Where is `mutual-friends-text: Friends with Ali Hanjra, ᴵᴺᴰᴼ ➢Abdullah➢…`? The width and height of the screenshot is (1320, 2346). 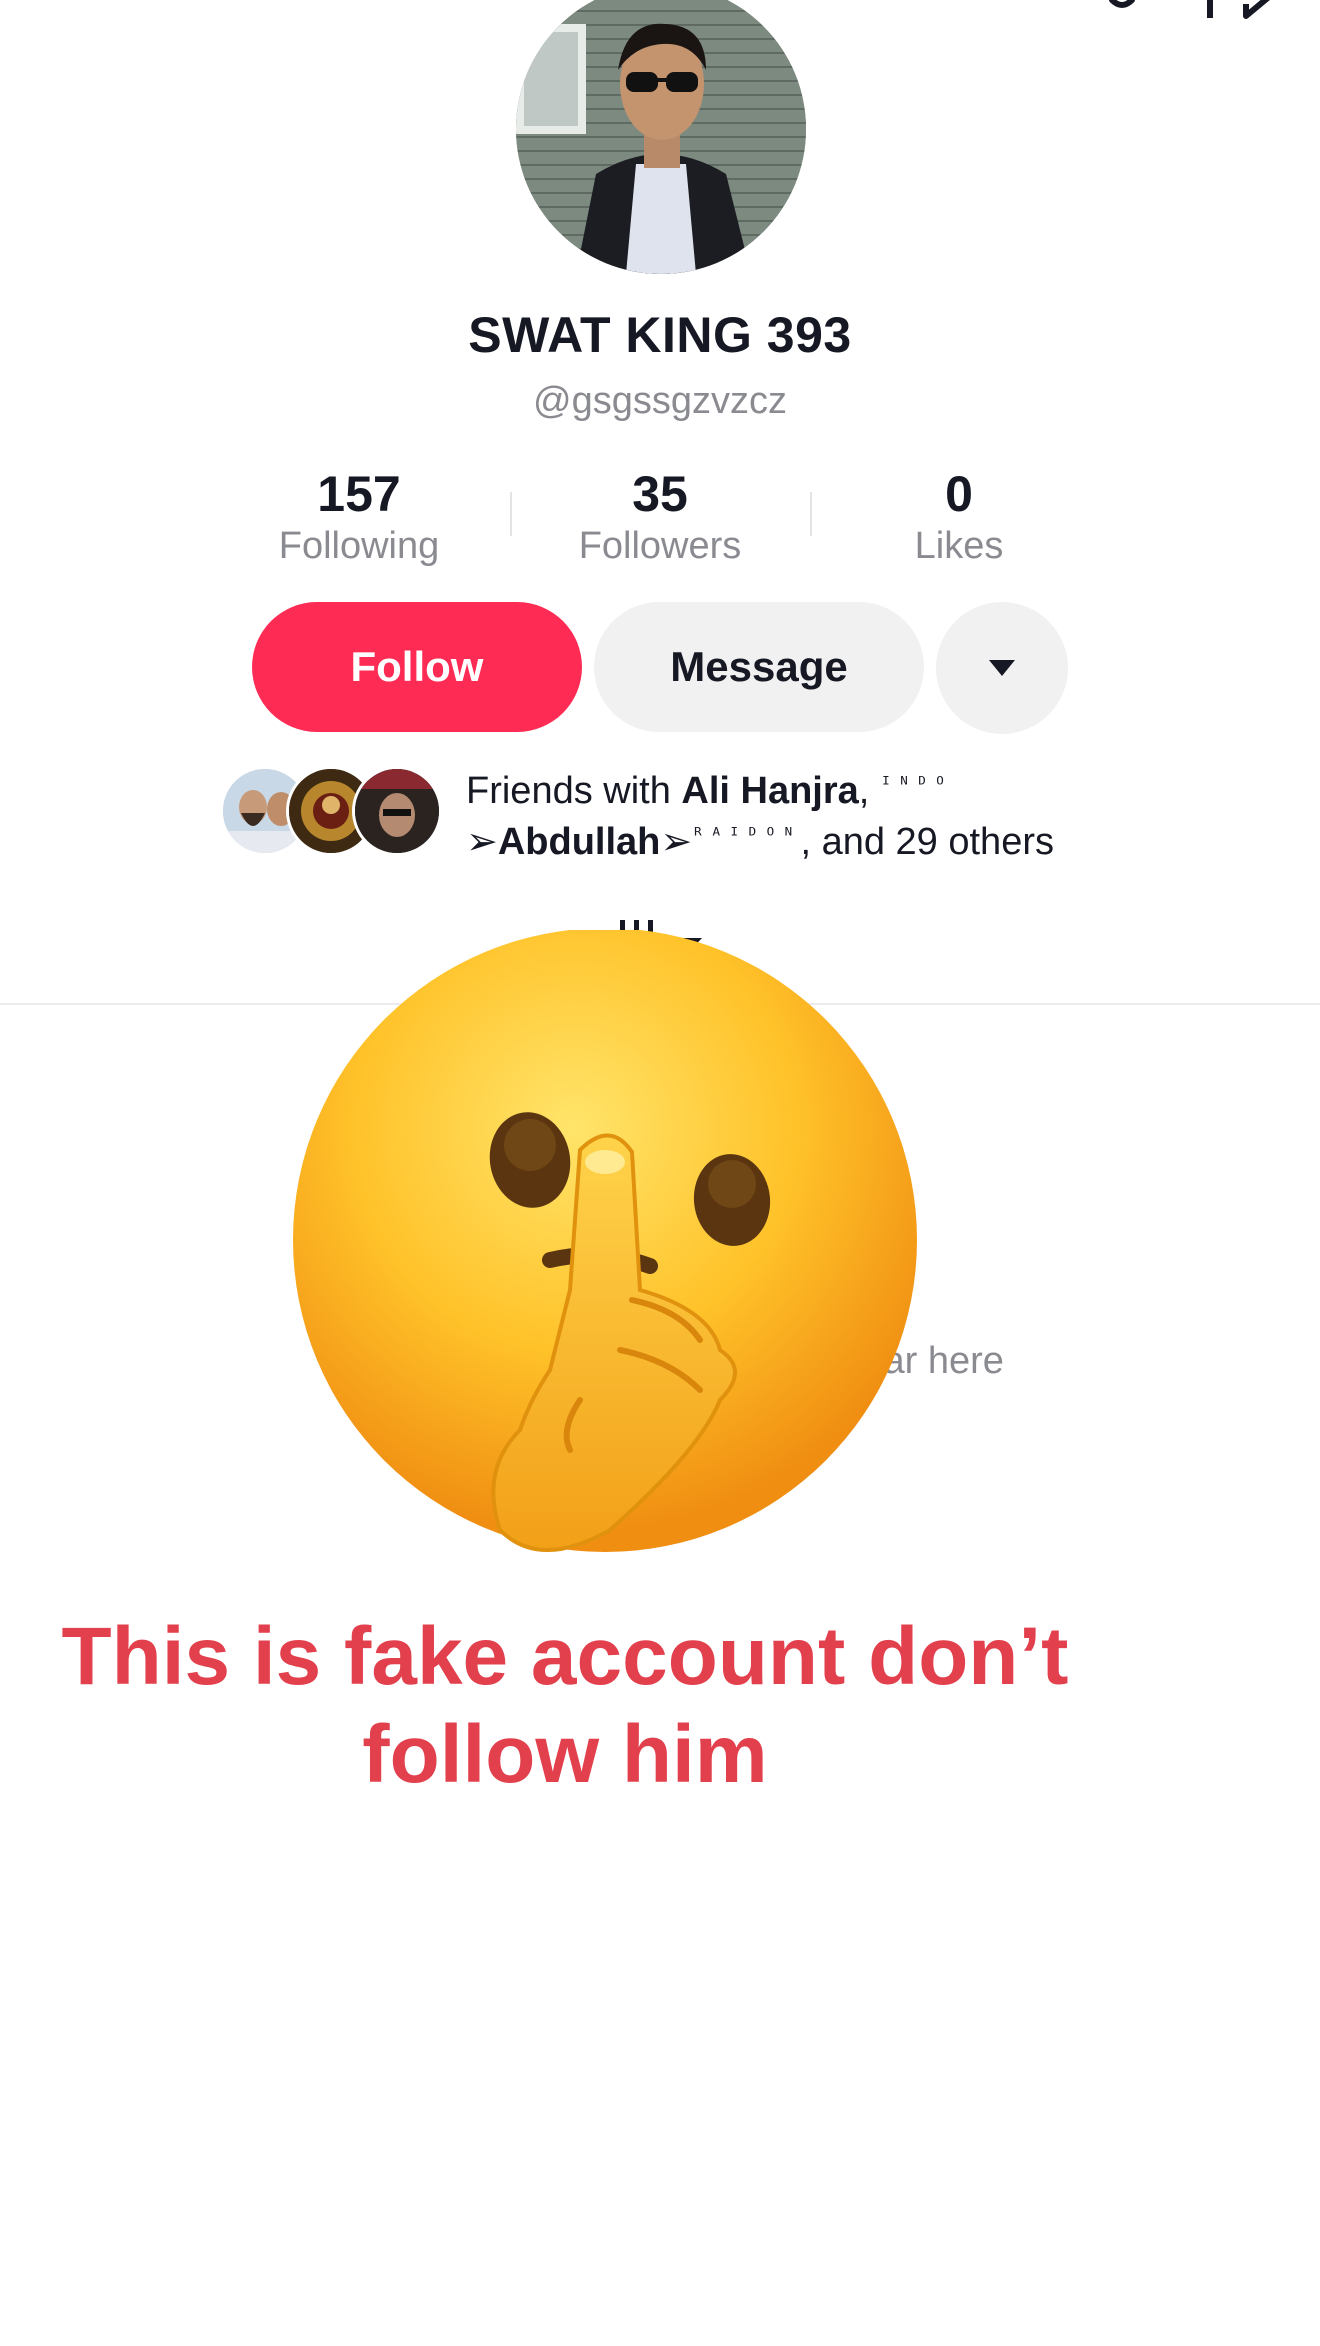
mutual-friends-text: Friends with Ali Hanjra, ᴵᴺᴰᴼ ➢Abdullah➢… is located at coordinates (791, 813).